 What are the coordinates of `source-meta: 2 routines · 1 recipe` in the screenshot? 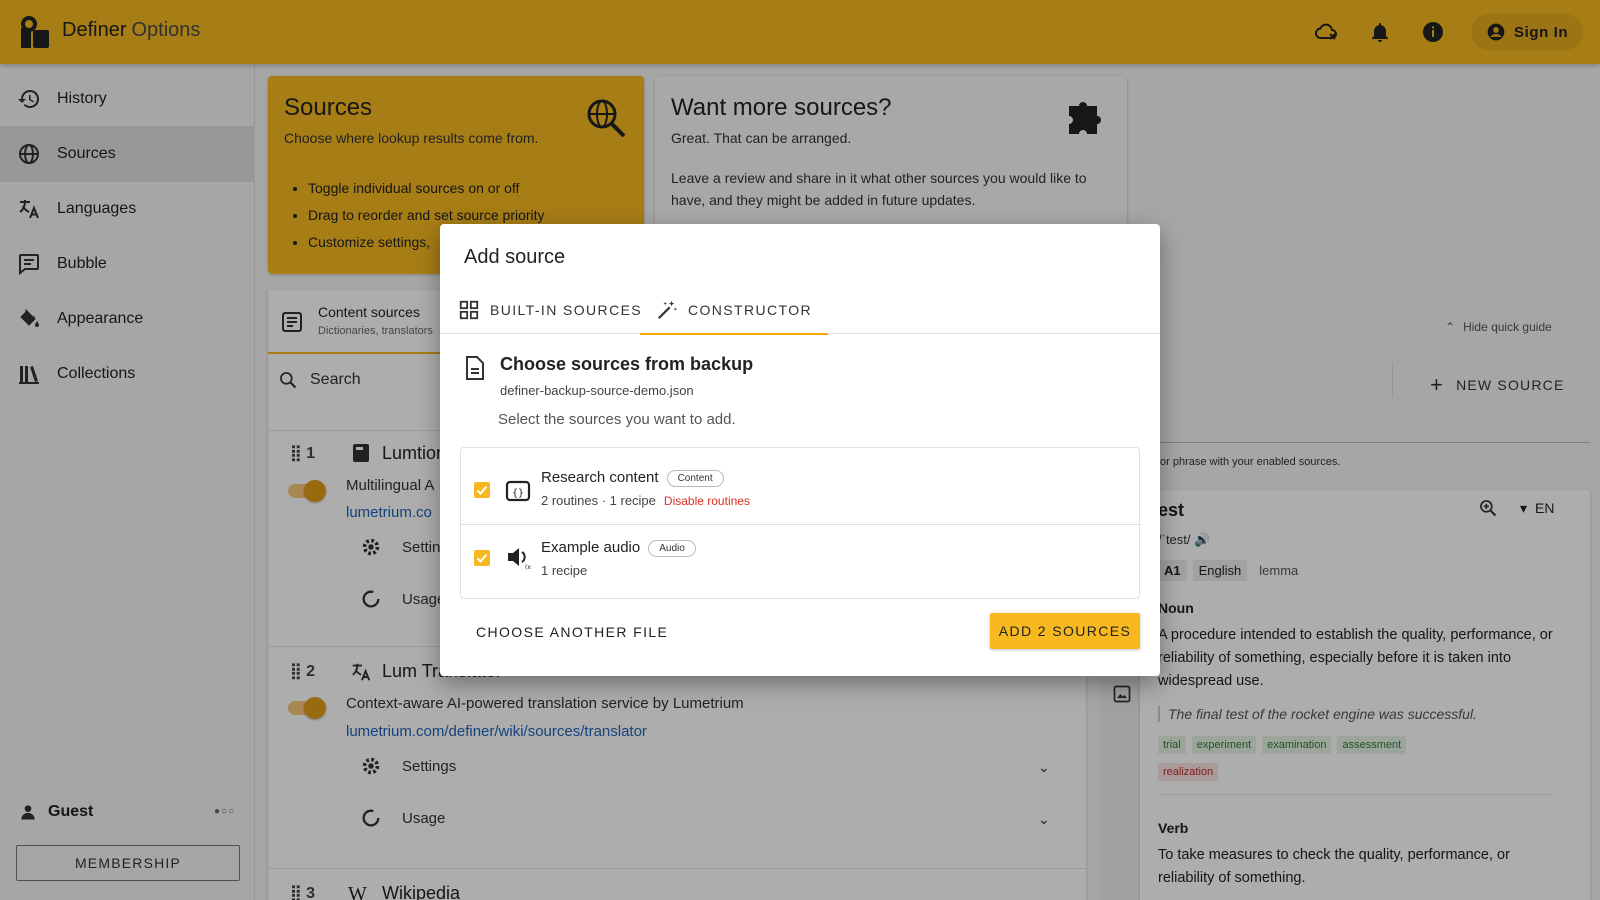 It's located at (598, 500).